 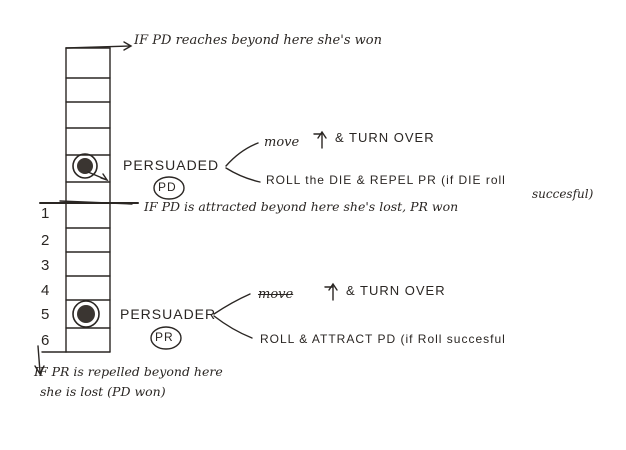 I want to click on persuaded-brace, so click(x=243, y=162).